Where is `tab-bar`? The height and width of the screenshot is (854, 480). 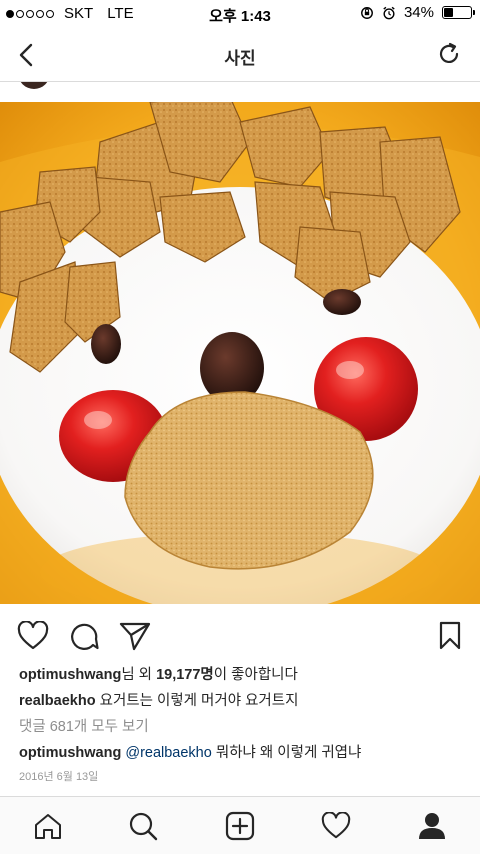 tab-bar is located at coordinates (240, 825).